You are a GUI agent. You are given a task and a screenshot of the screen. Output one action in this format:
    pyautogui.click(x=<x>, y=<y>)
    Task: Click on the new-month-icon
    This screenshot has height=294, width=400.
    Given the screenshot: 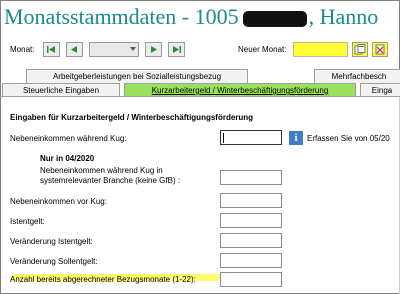 What is the action you would take?
    pyautogui.click(x=360, y=49)
    